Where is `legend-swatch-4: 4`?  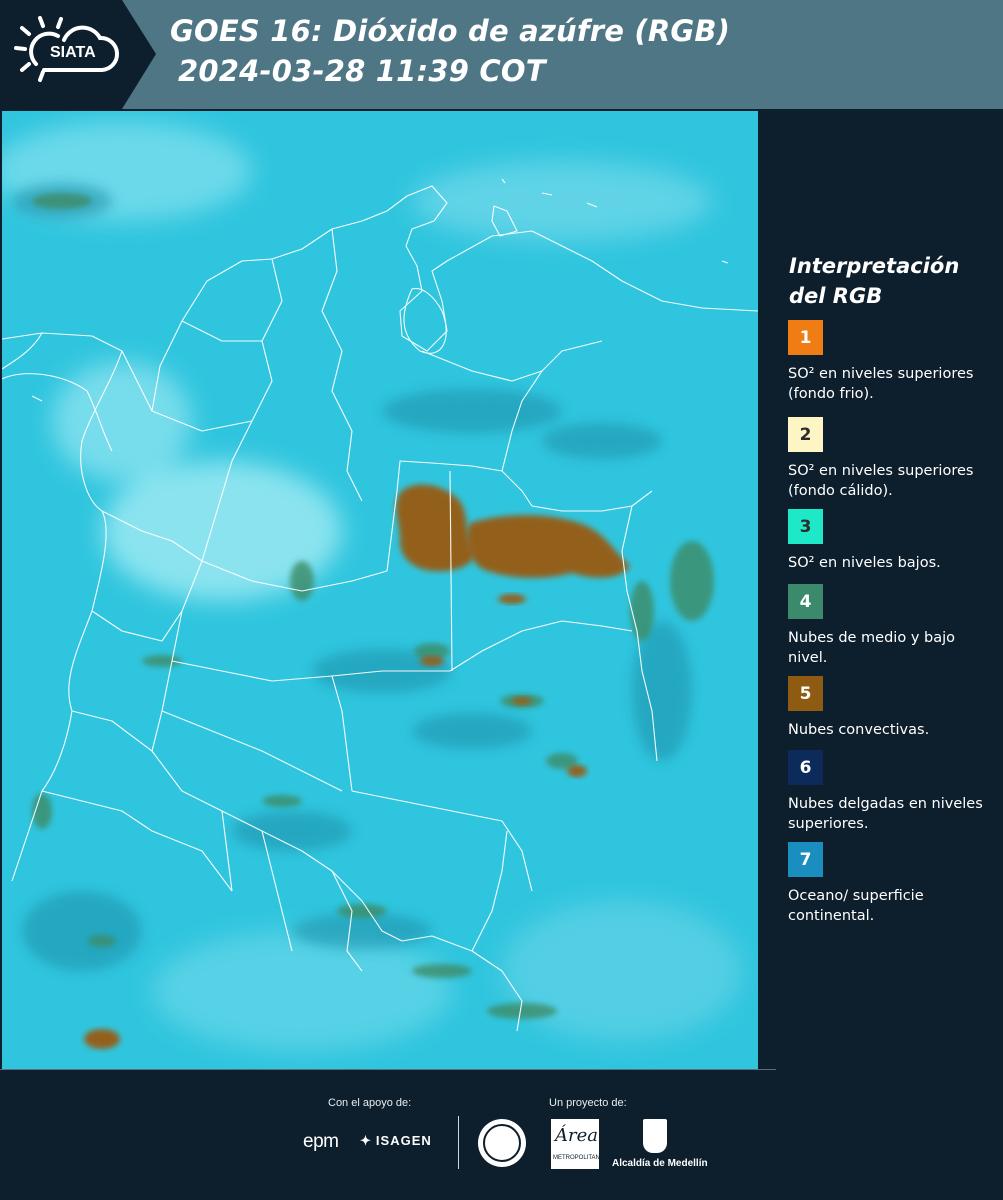
legend-swatch-4: 4 is located at coordinates (805, 601).